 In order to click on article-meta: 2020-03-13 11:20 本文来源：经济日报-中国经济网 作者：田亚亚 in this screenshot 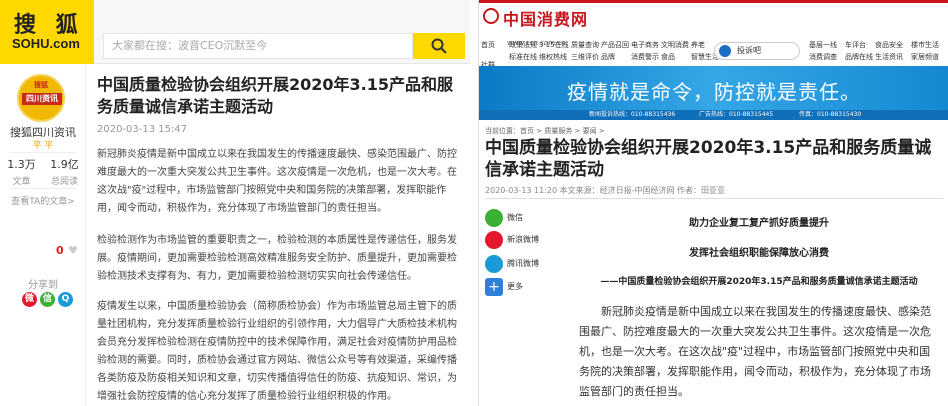, I will do `click(605, 190)`.